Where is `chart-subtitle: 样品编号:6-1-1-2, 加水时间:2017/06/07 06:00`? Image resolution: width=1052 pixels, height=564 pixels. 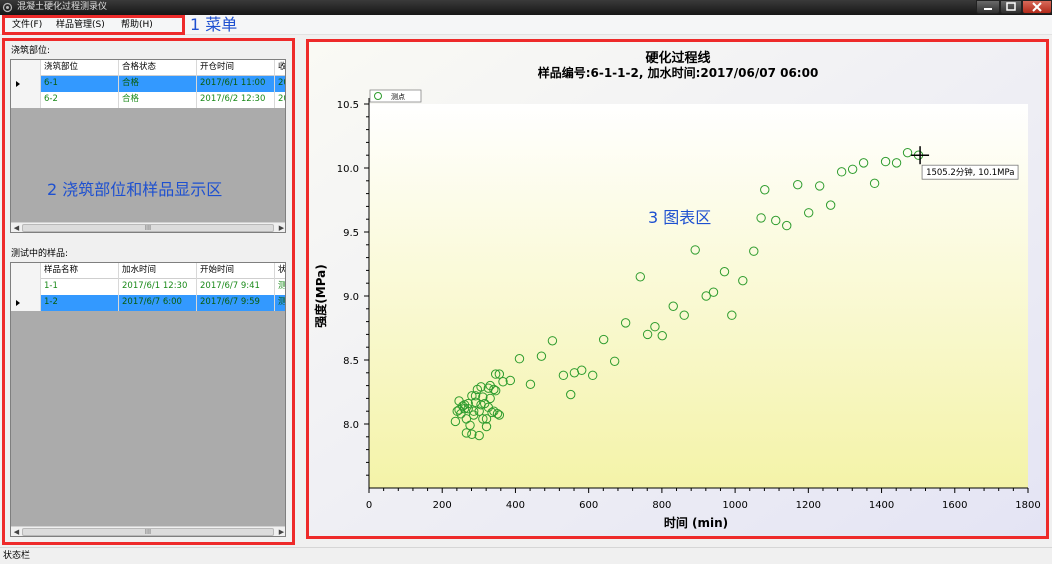
chart-subtitle: 样品编号:6-1-1-2, 加水时间:2017/06/07 06:00 is located at coordinates (678, 72).